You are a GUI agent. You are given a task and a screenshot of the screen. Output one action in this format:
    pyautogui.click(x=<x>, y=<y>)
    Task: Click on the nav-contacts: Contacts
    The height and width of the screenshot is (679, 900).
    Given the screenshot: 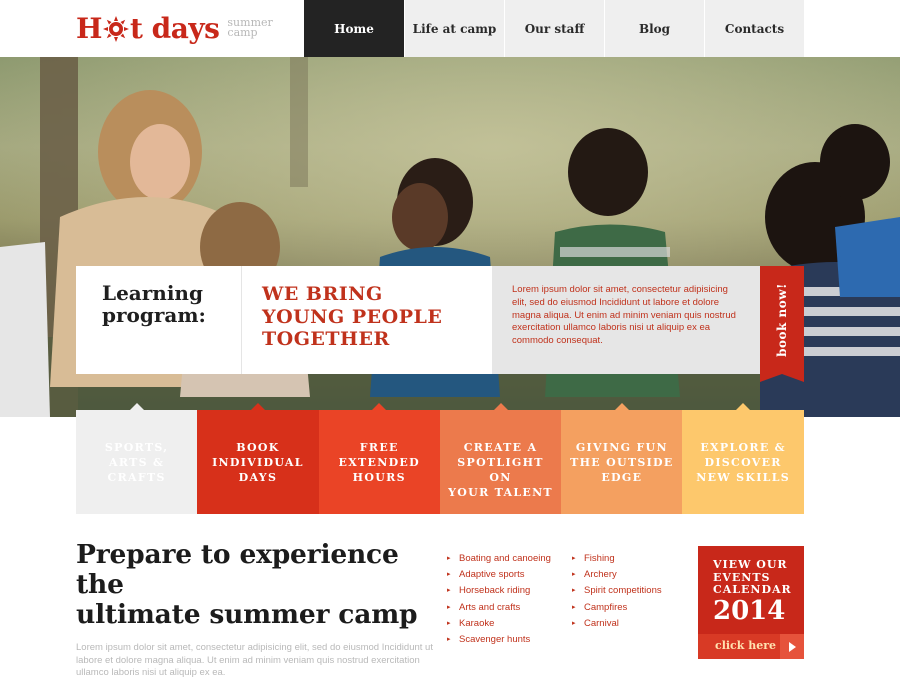 What is the action you would take?
    pyautogui.click(x=754, y=28)
    